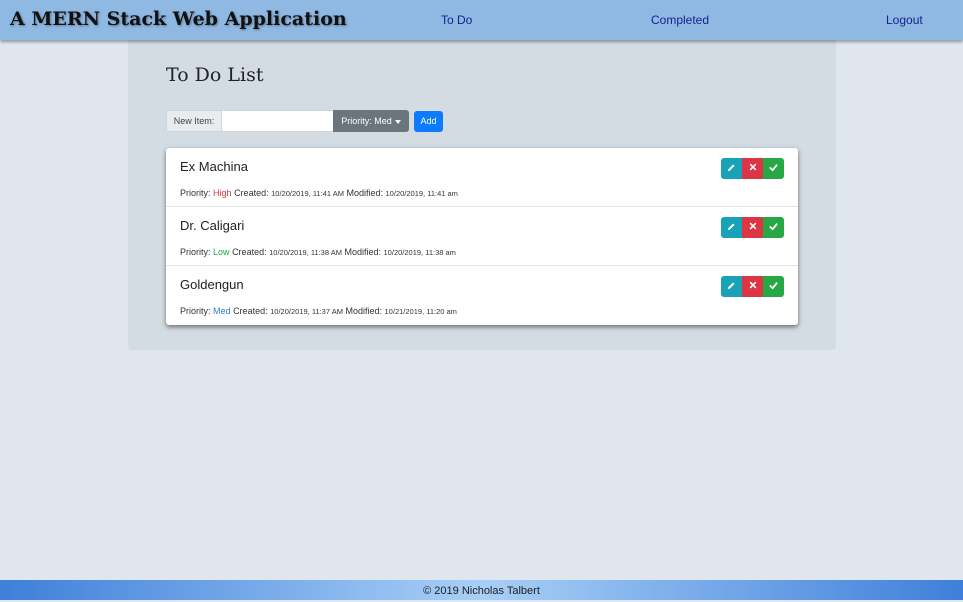 This screenshot has height=602, width=963. I want to click on priority-dropdown-button: Priority: Med, so click(371, 121).